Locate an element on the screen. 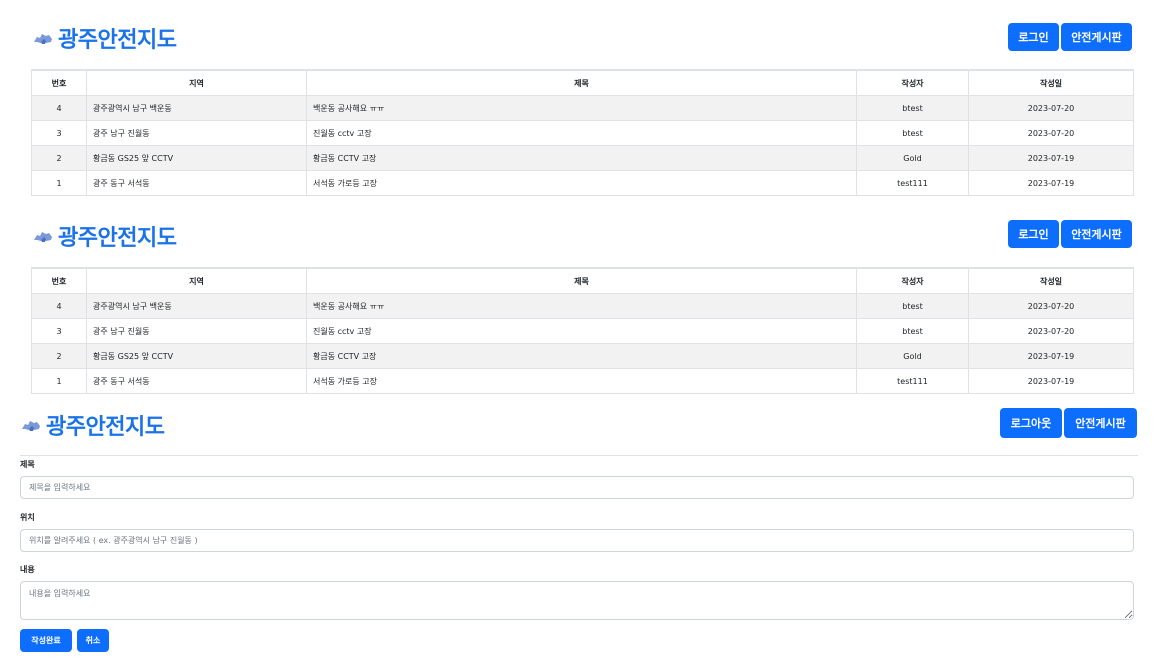 This screenshot has width=1161, height=663. content-label: 내용 is located at coordinates (27, 569).